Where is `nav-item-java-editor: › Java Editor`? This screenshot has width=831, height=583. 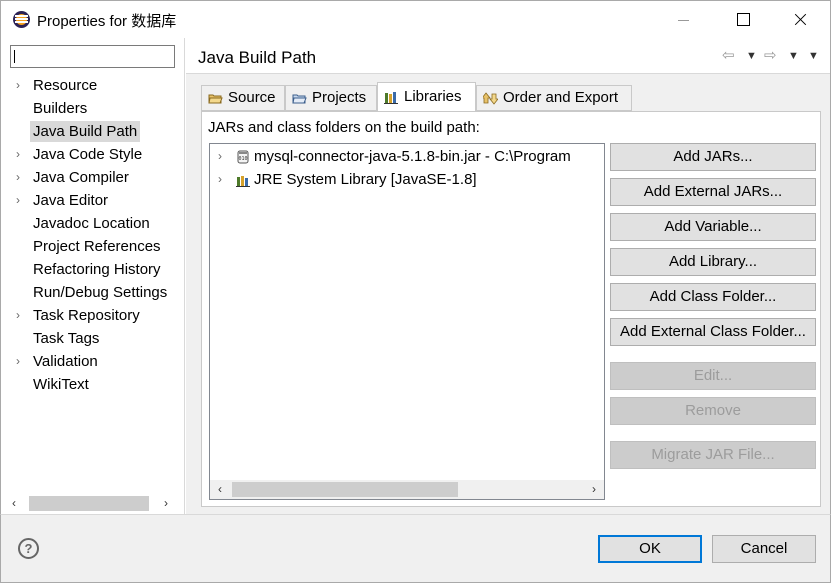
nav-item-java-editor: › Java Editor is located at coordinates (93, 200).